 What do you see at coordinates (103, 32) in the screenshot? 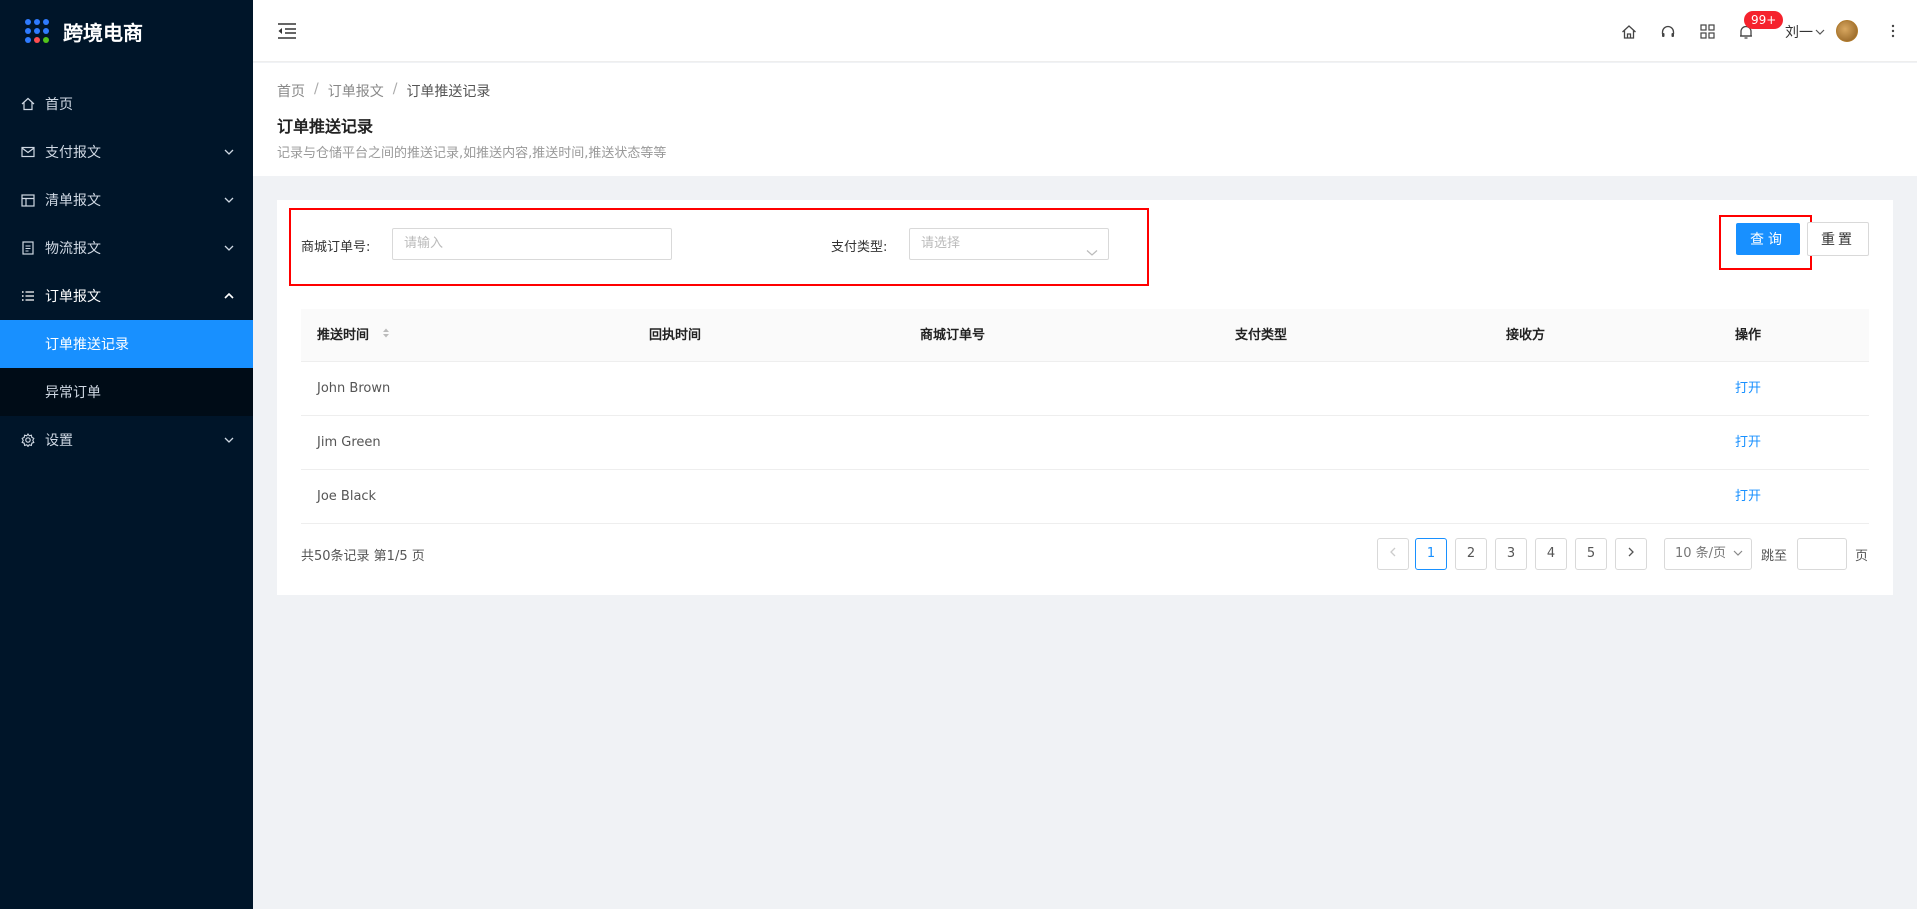
I see `app-title: 跨境电商` at bounding box center [103, 32].